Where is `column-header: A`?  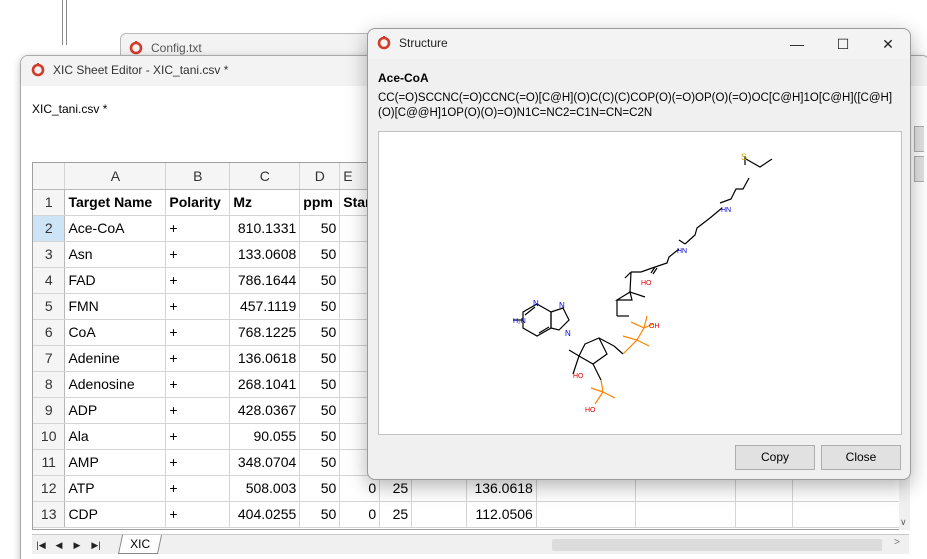 column-header: A is located at coordinates (115, 176).